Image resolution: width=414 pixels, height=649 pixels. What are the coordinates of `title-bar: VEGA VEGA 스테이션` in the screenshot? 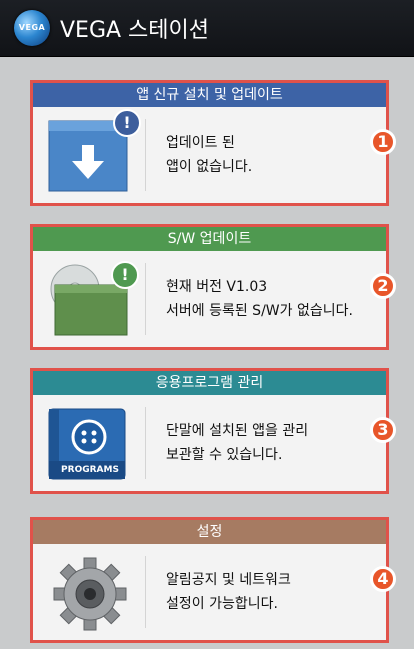 It's located at (207, 28).